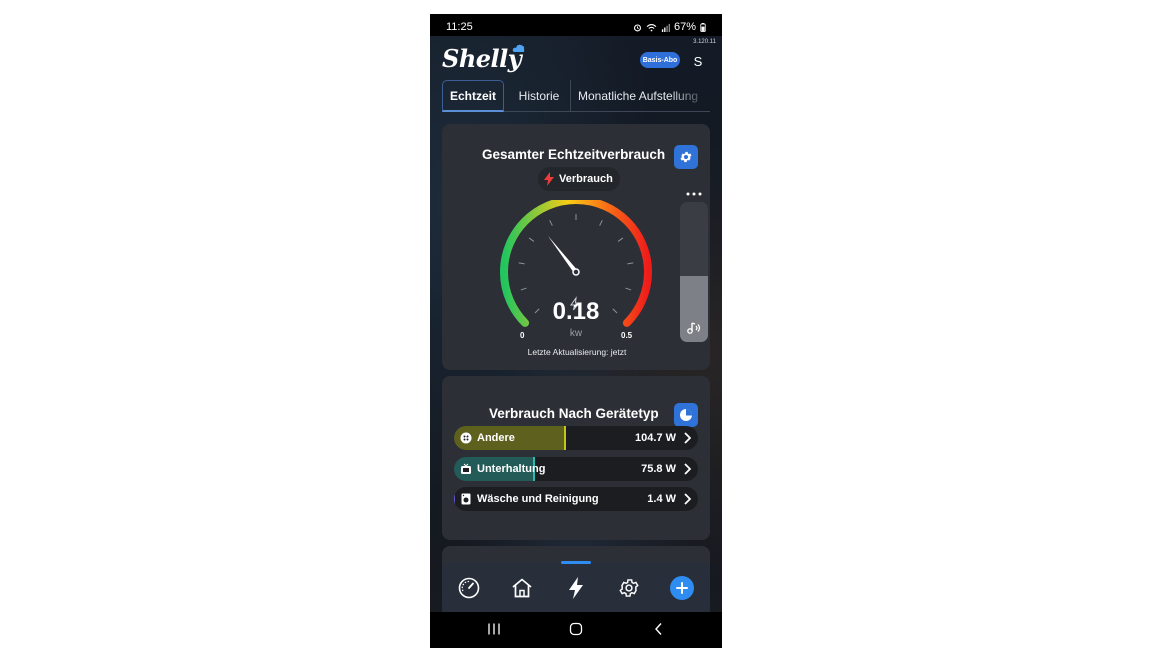 Image resolution: width=1156 pixels, height=650 pixels. Describe the element at coordinates (574, 413) in the screenshot. I see `device-card-title: Verbrauch Nach Gerätetyp` at that location.